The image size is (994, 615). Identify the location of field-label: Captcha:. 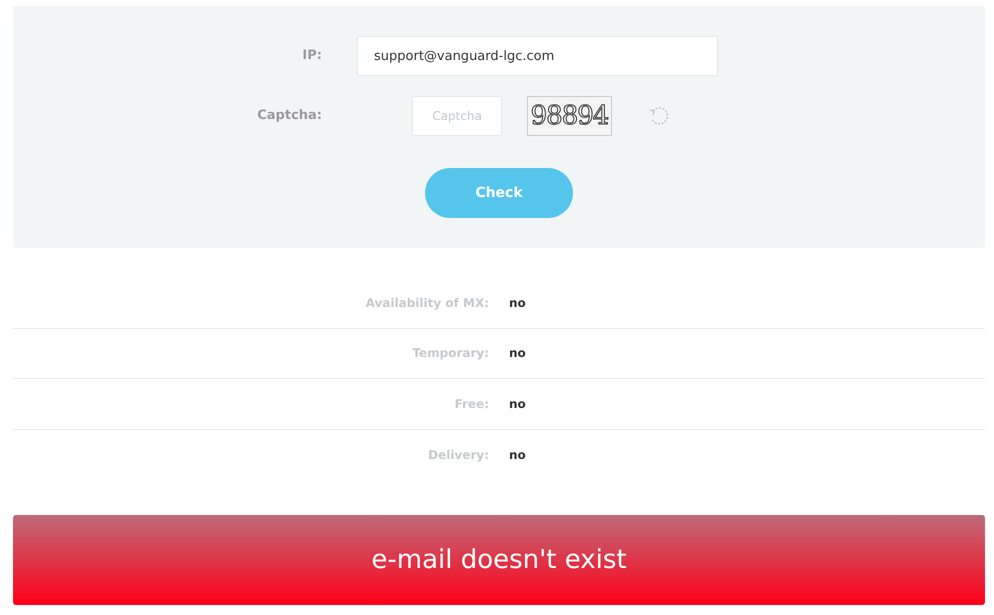
(289, 116).